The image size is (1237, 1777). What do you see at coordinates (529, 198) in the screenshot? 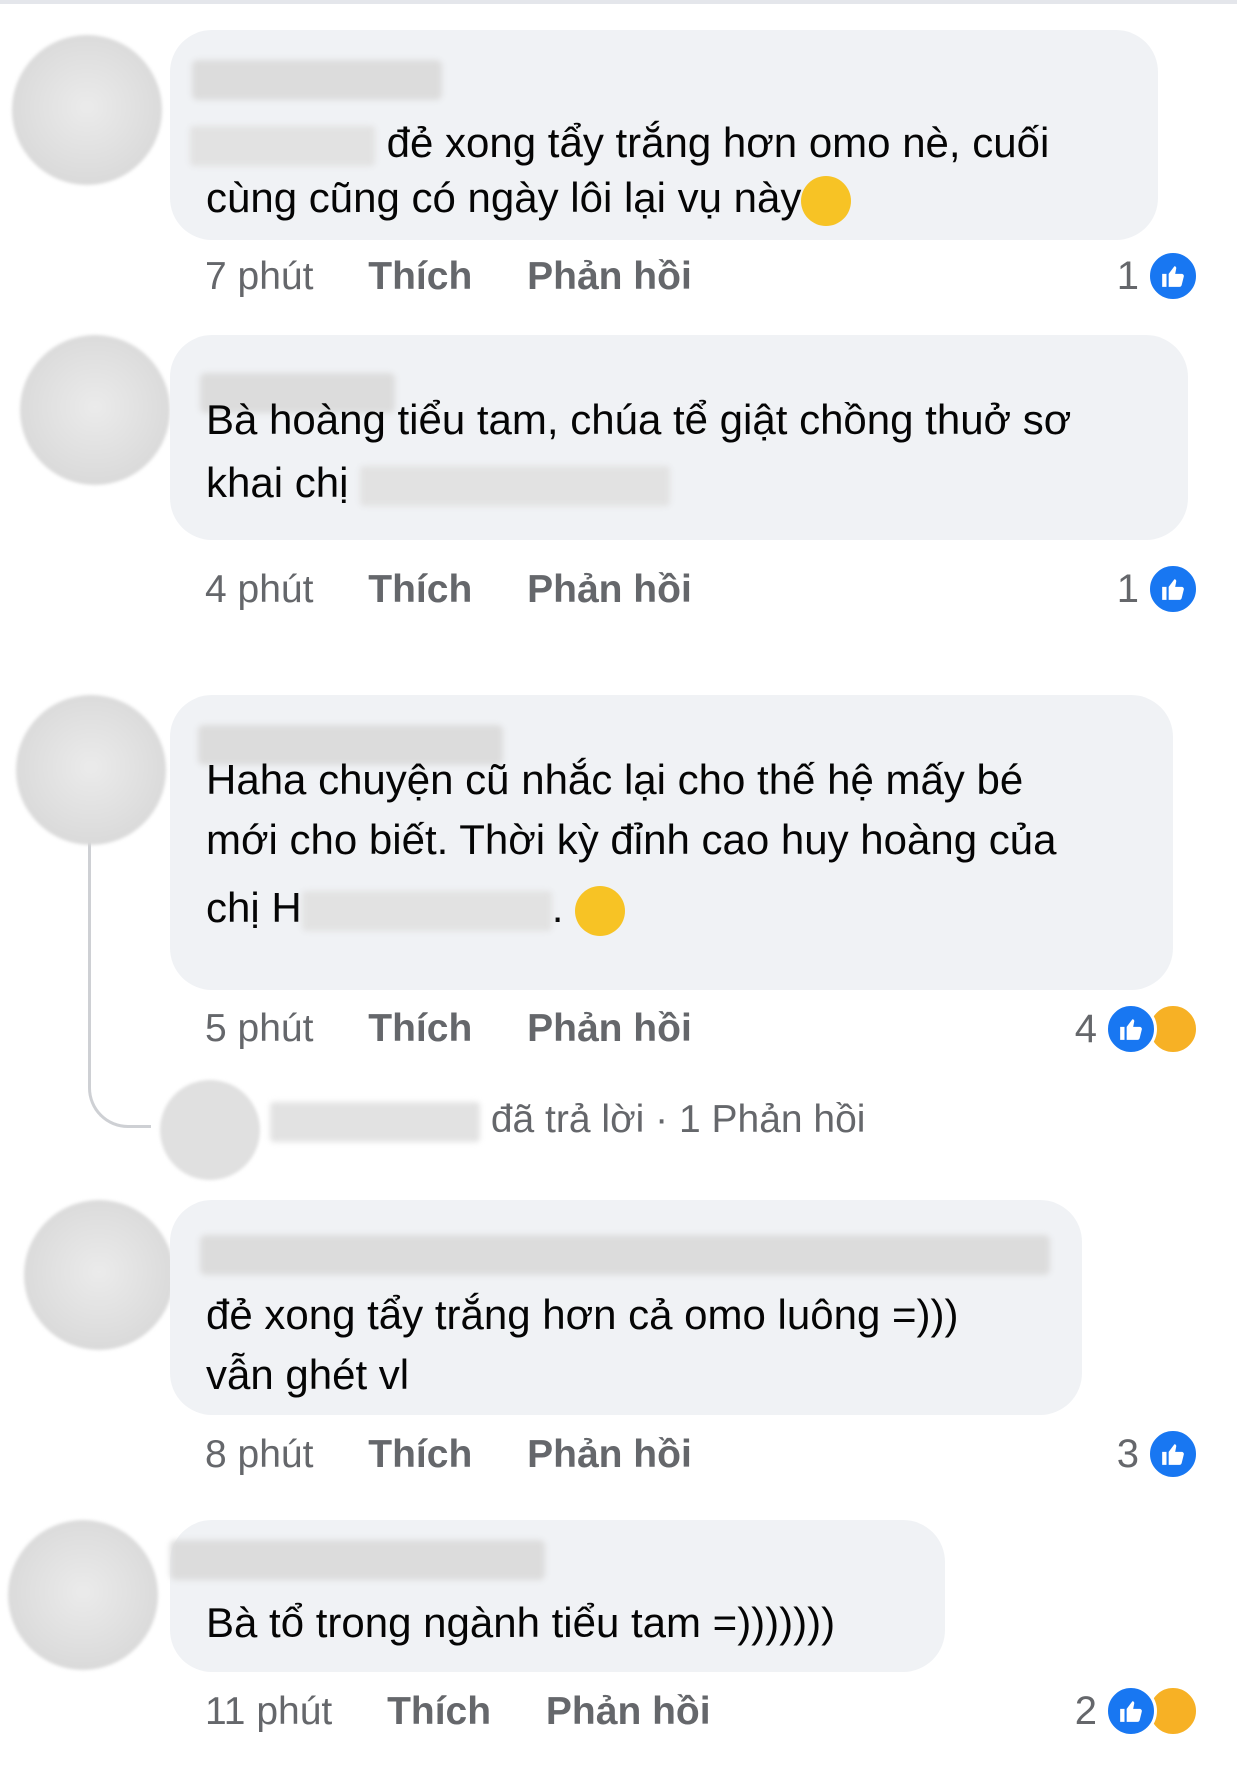
I see `comment-text-line2: cùng cũng có ngày lôi lại vụ này` at bounding box center [529, 198].